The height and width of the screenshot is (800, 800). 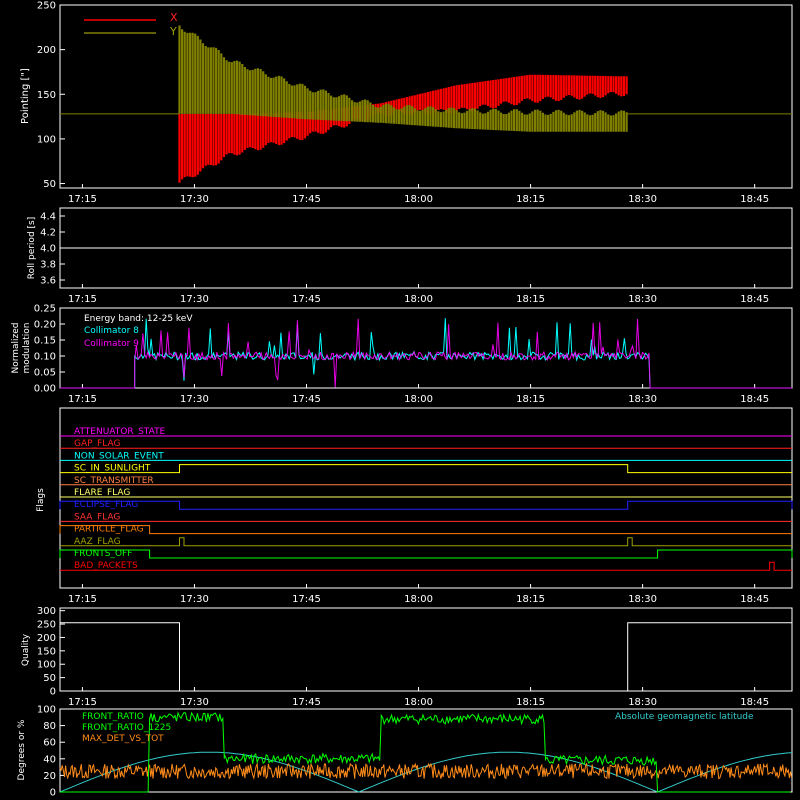 I want to click on legend-collimator8: Collimator 8, so click(x=111, y=331).